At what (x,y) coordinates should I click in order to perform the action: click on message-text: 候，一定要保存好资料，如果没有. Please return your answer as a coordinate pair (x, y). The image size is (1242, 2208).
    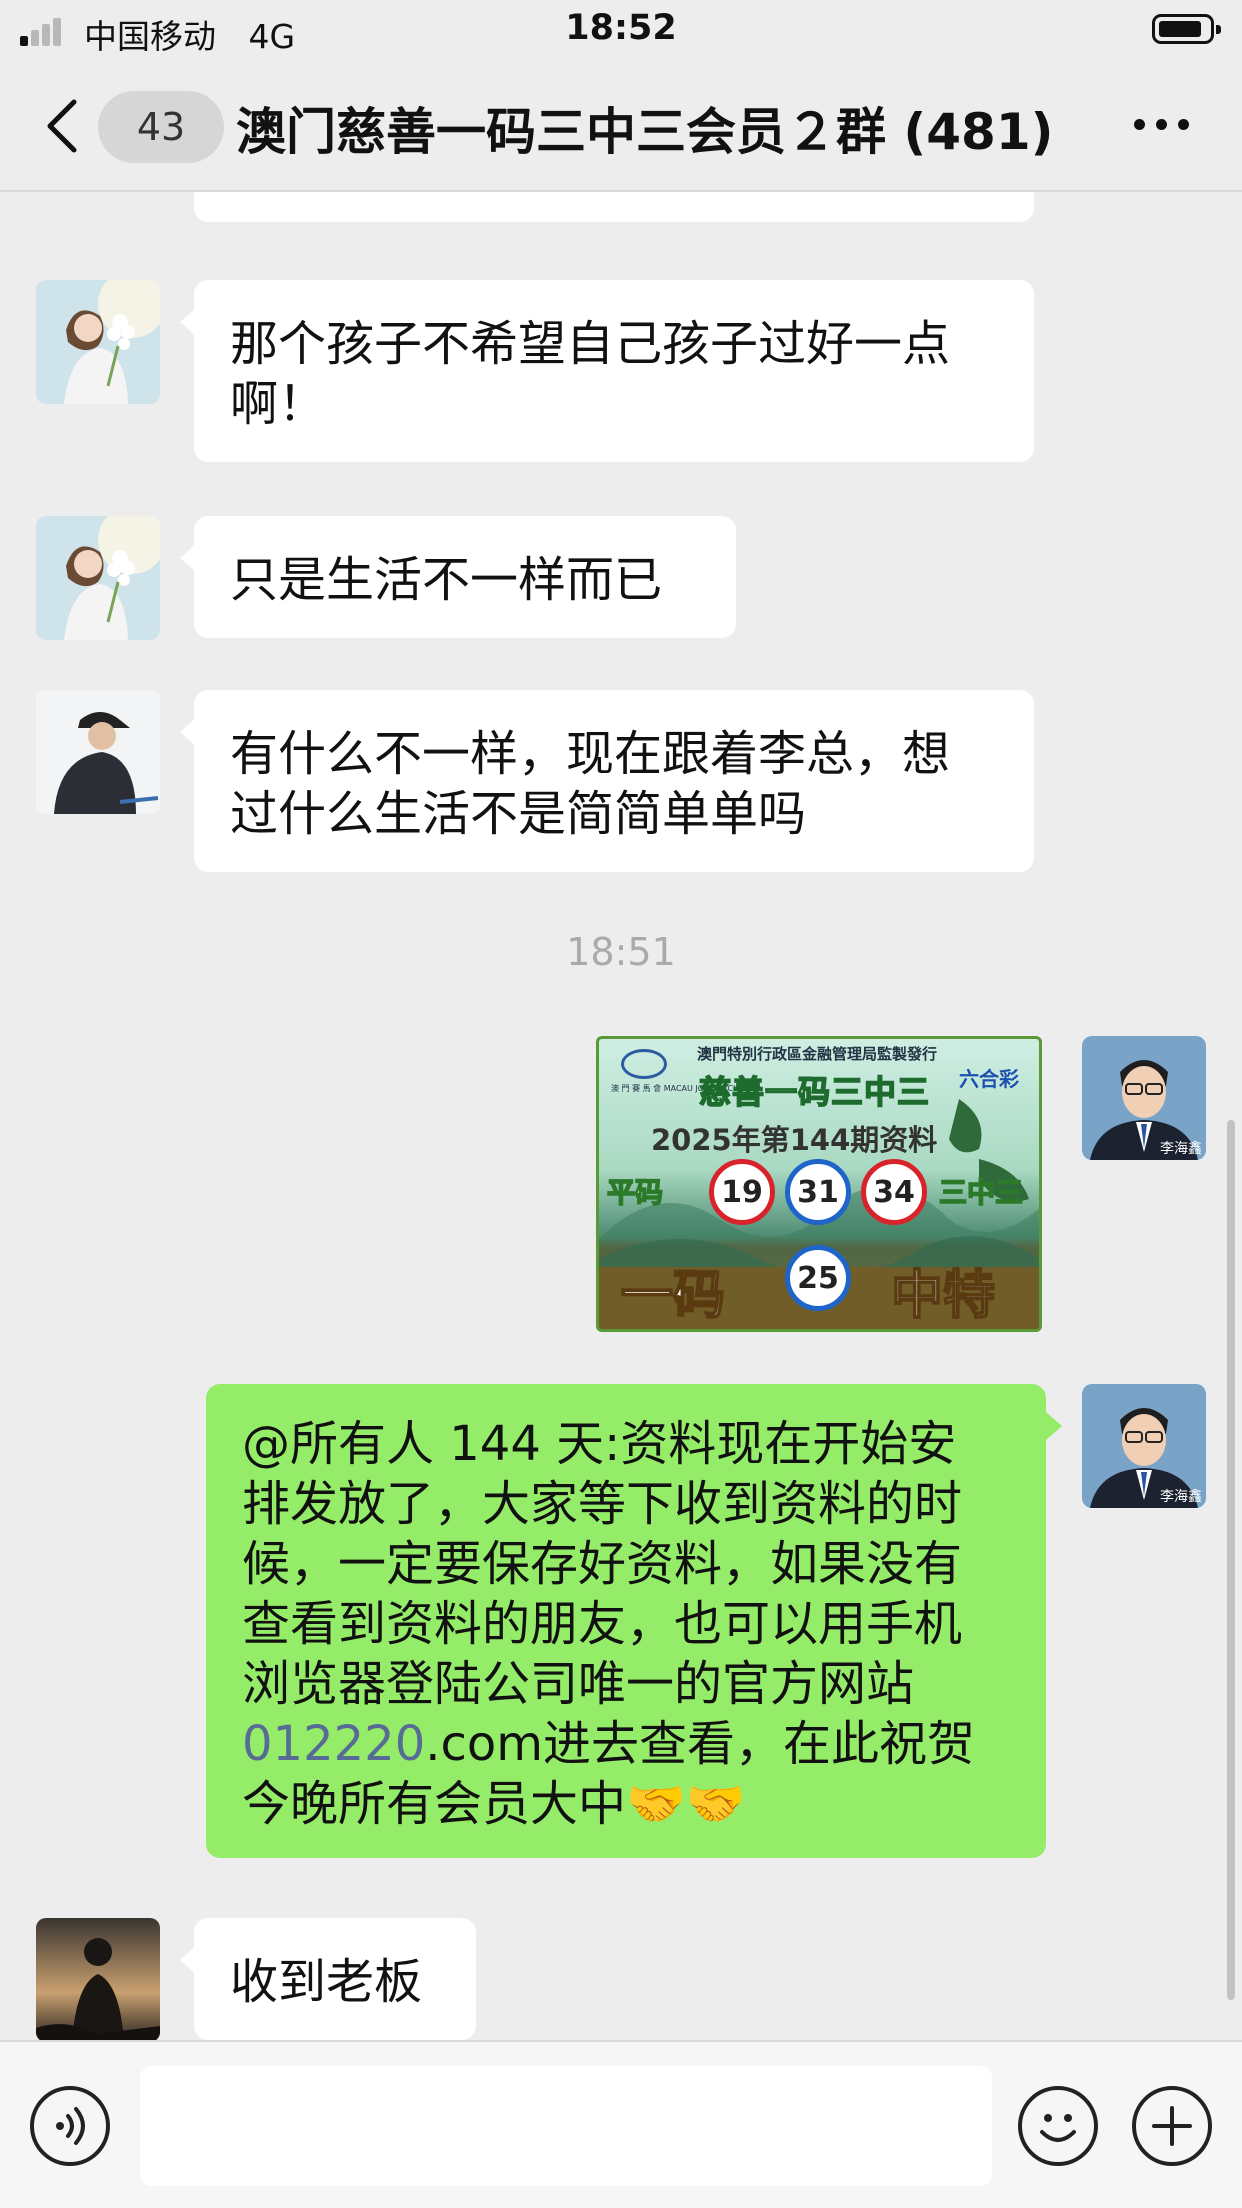
    Looking at the image, I should click on (602, 1564).